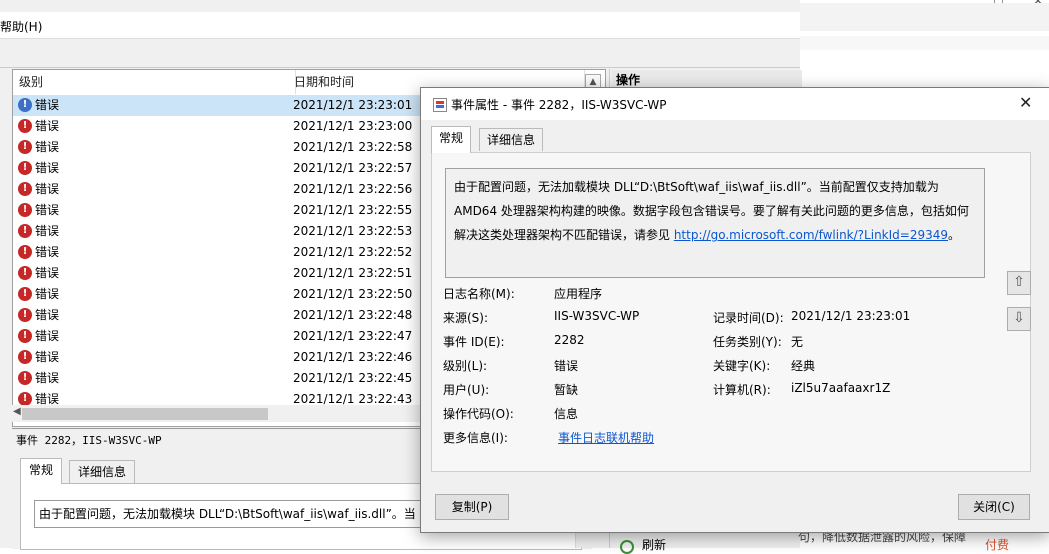 The image size is (1049, 554). What do you see at coordinates (569, 340) in the screenshot?
I see `event-id-value: 2282` at bounding box center [569, 340].